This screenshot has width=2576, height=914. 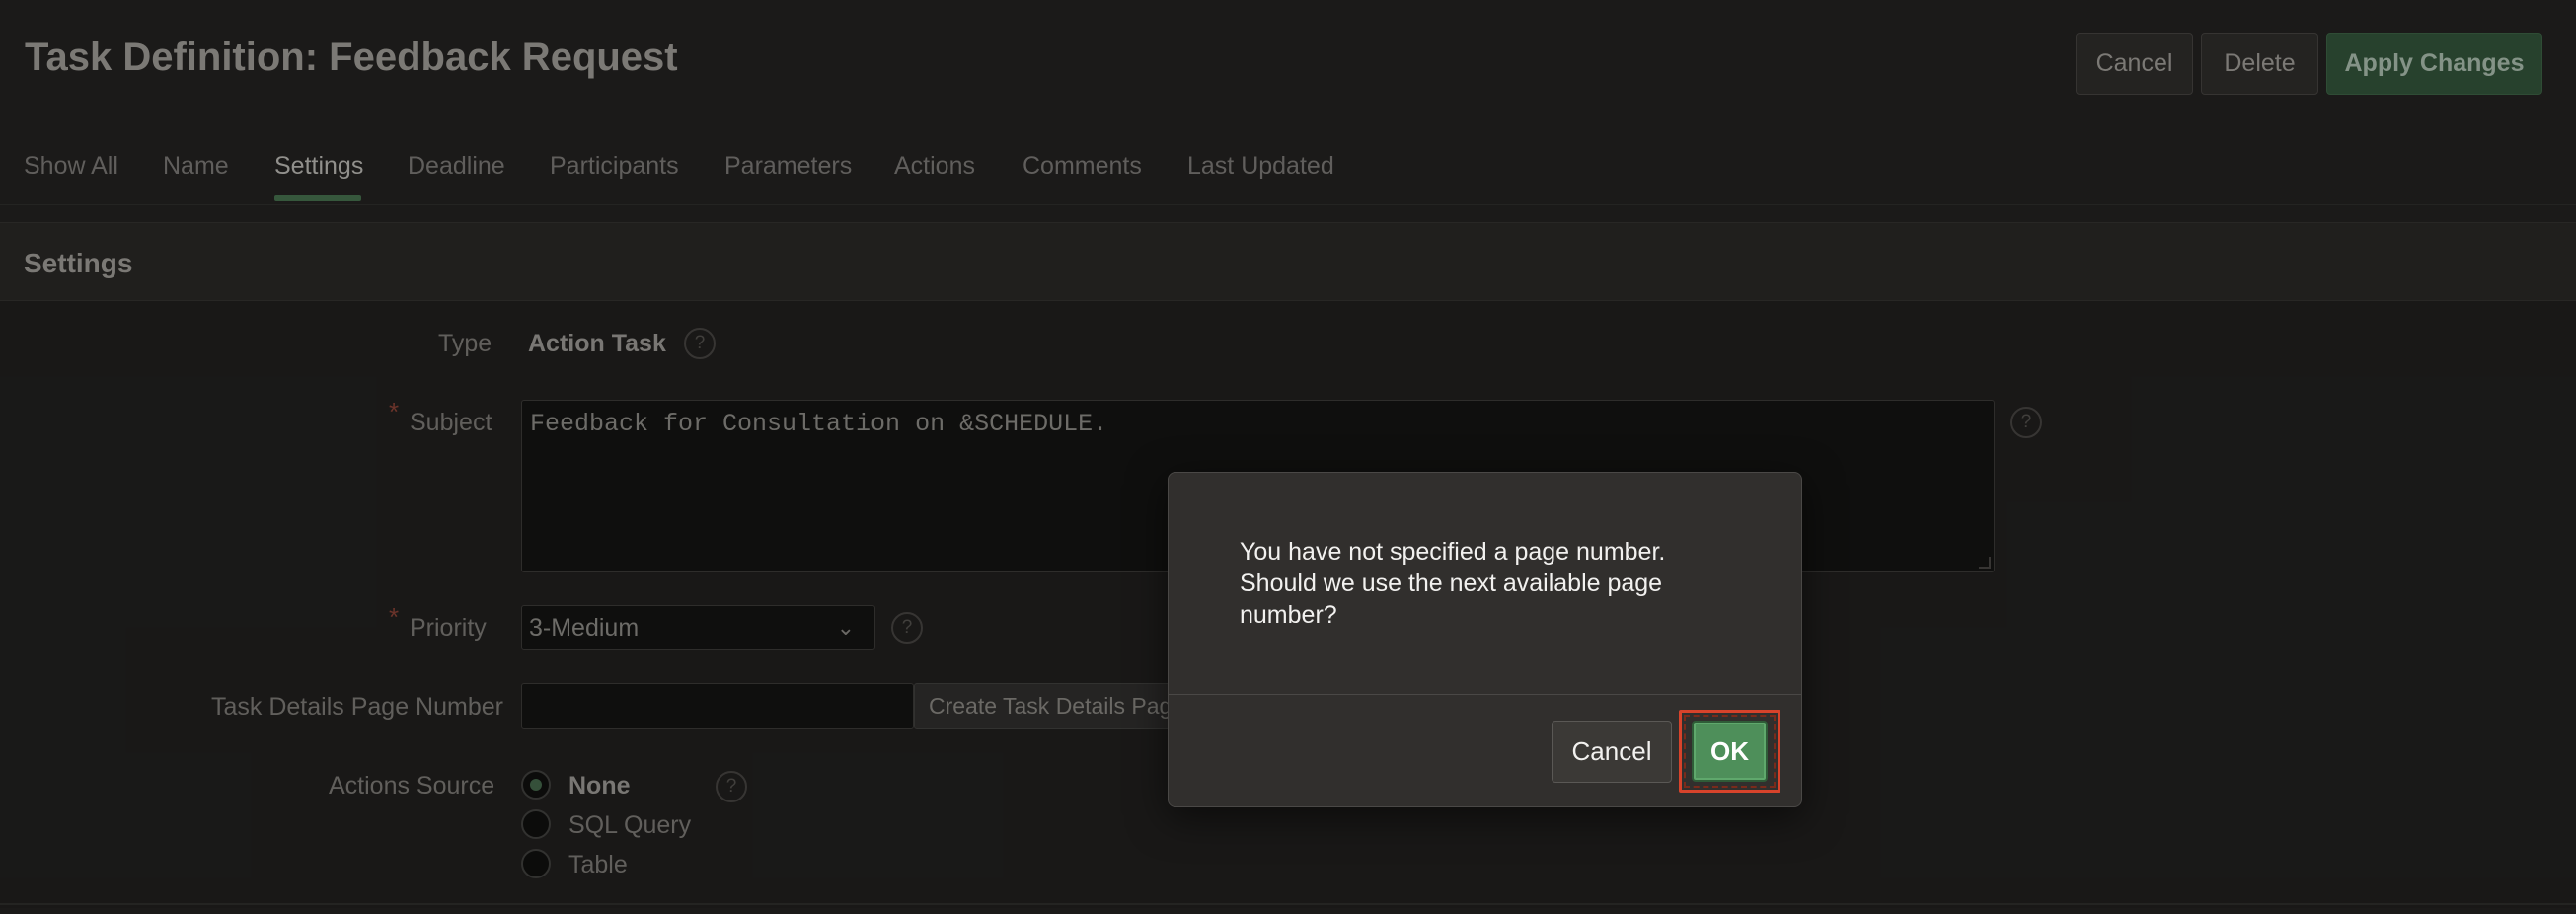 I want to click on dialog-divider, so click(x=1485, y=694).